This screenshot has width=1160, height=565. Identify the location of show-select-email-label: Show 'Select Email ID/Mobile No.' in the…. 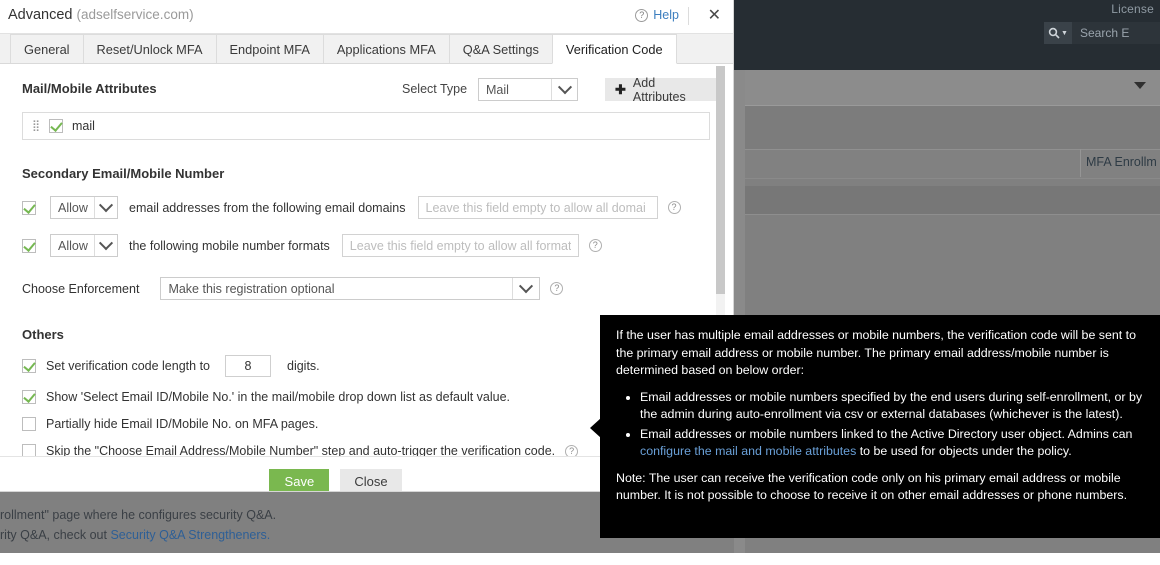
(278, 397).